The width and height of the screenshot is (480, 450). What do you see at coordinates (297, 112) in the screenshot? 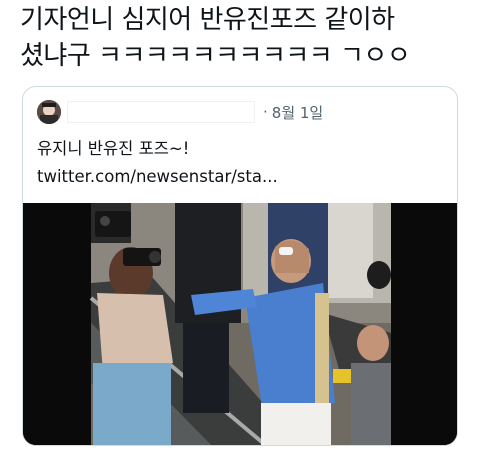
I see `tweet-date: 8월 1일` at bounding box center [297, 112].